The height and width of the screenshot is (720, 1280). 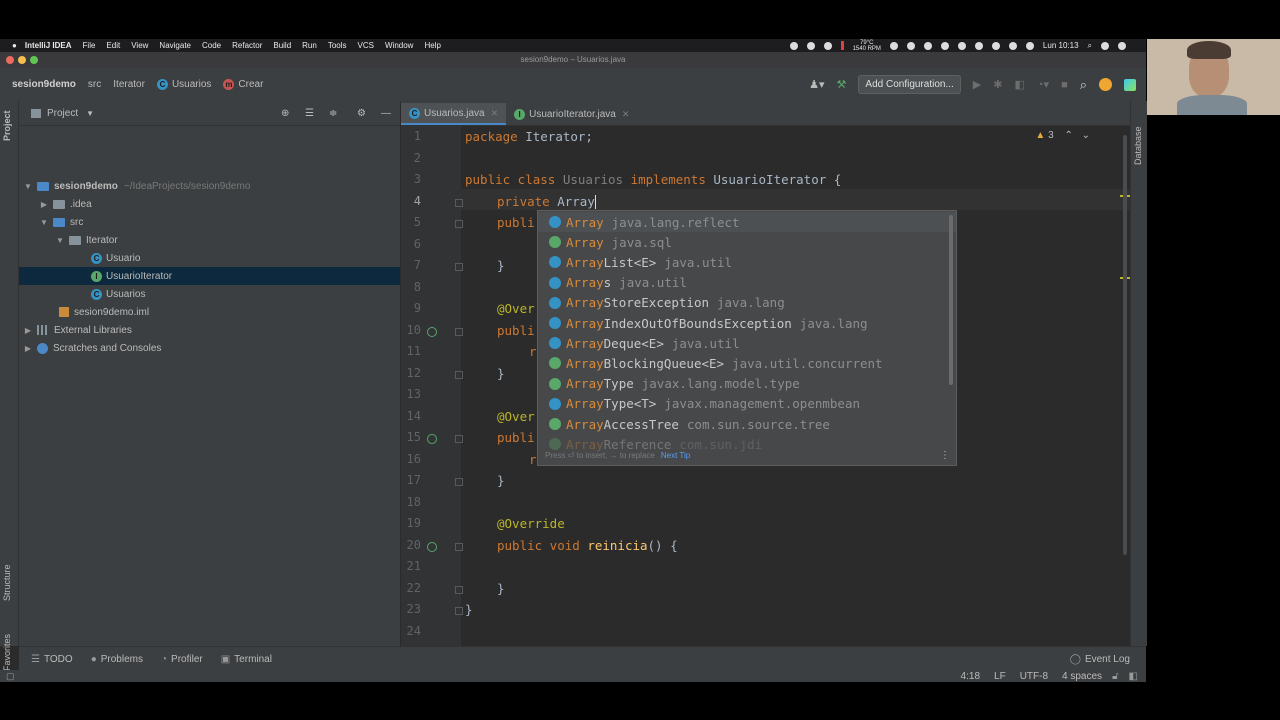 I want to click on menu-code: Code, so click(x=211, y=45).